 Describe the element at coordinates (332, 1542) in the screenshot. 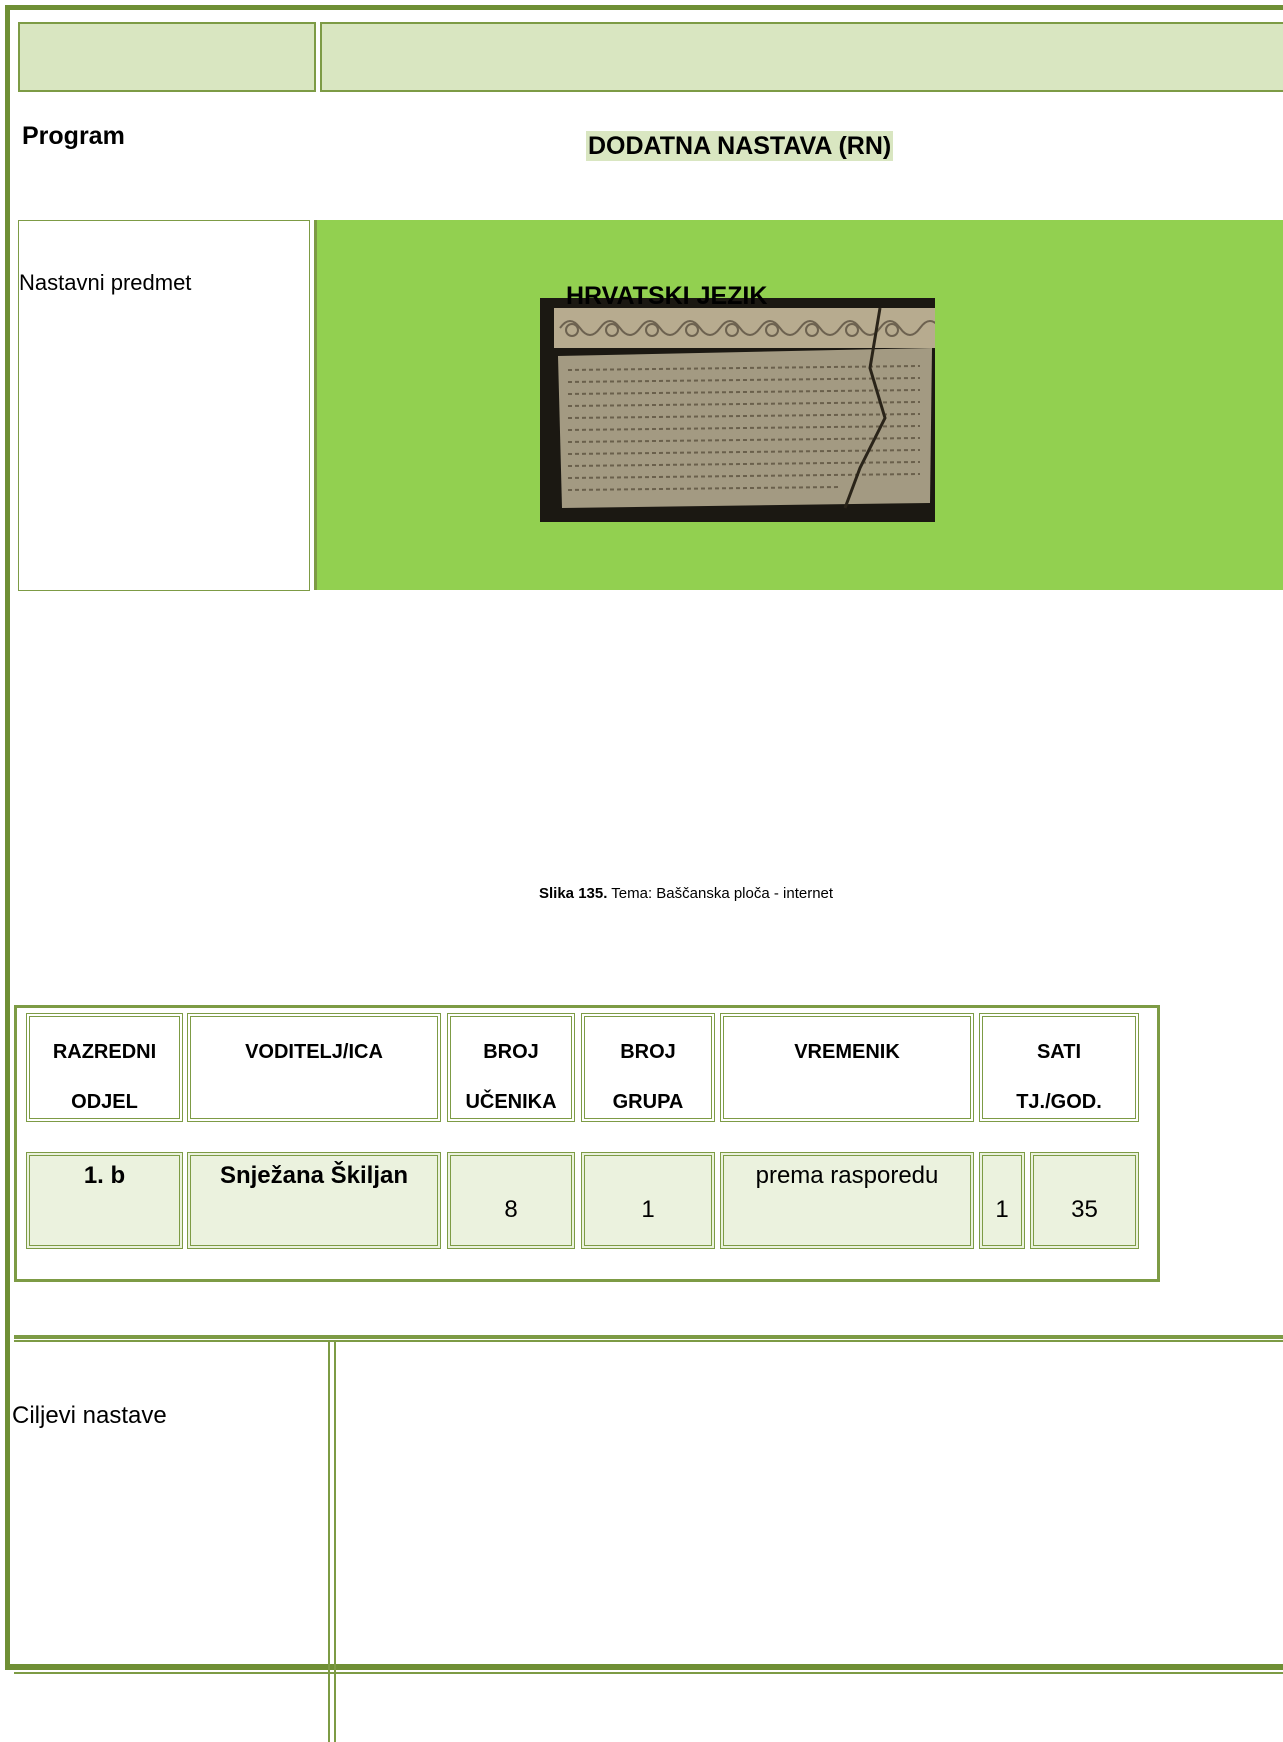

I see `goals-column-divider` at that location.